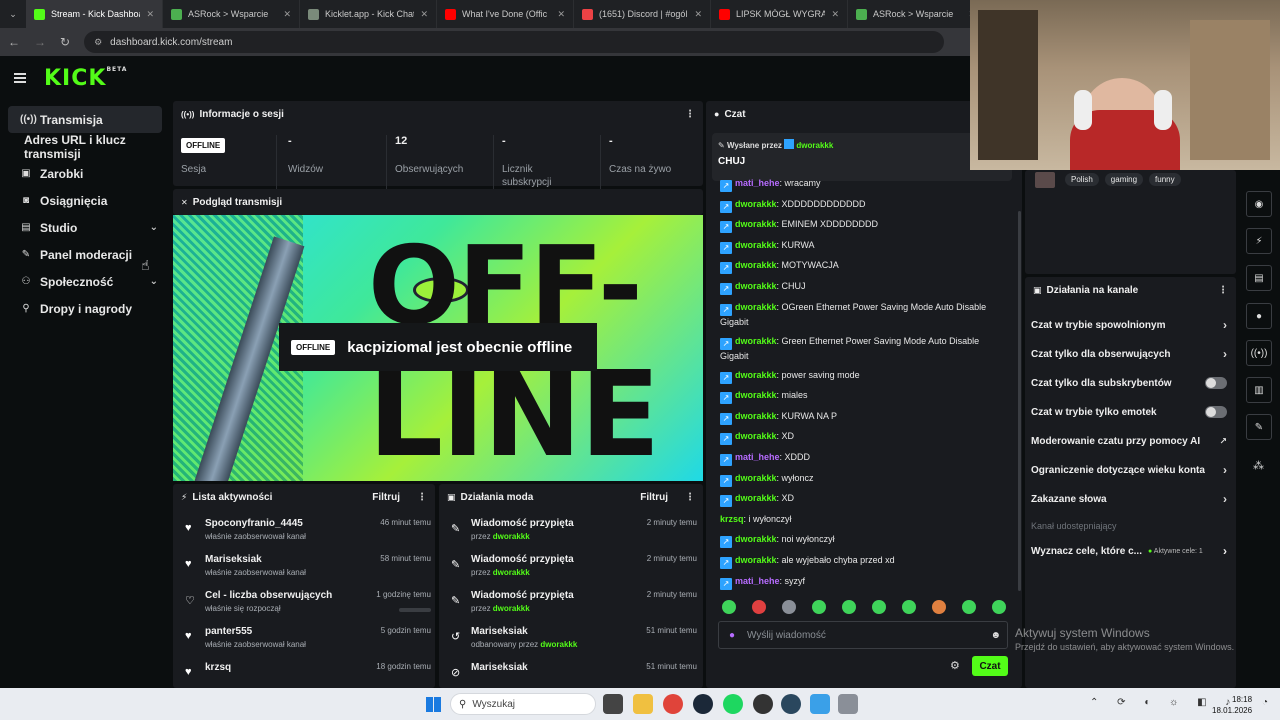 The height and width of the screenshot is (720, 1280). I want to click on browser-tab: (1651) Discord | #ogólny ✕, so click(642, 14).